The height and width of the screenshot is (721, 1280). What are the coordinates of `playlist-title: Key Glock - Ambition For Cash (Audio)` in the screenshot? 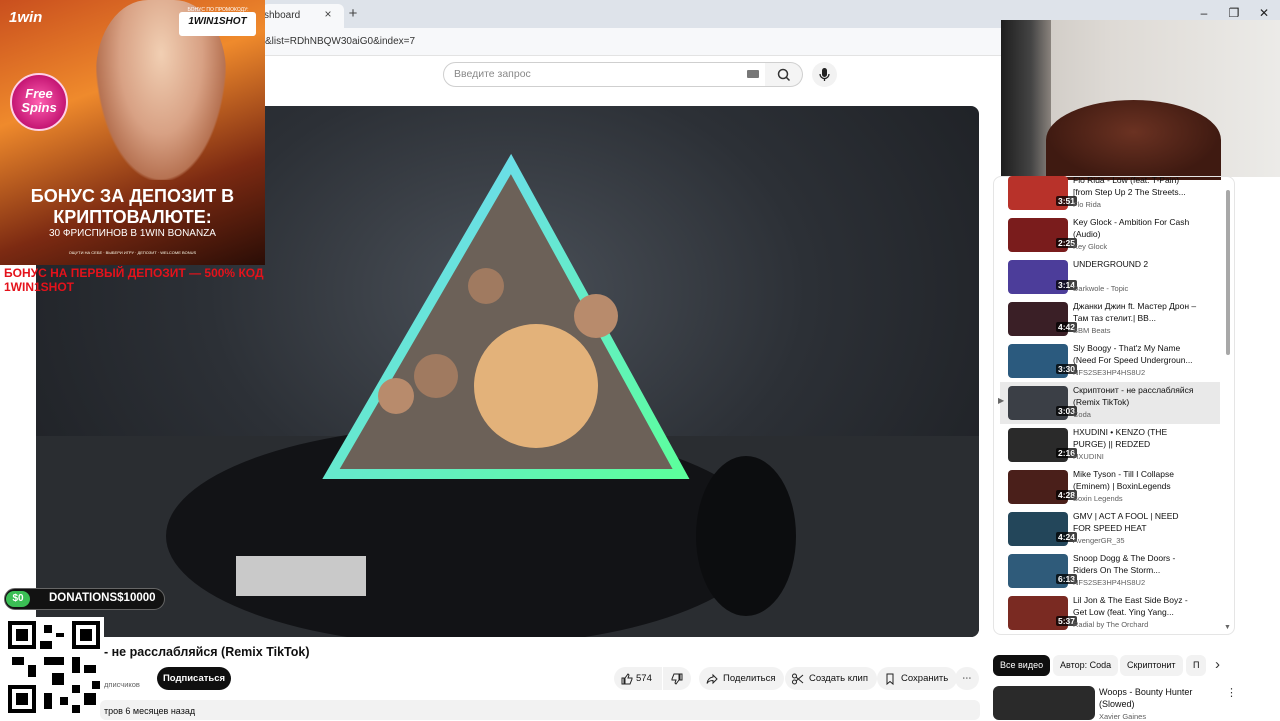 It's located at (1135, 228).